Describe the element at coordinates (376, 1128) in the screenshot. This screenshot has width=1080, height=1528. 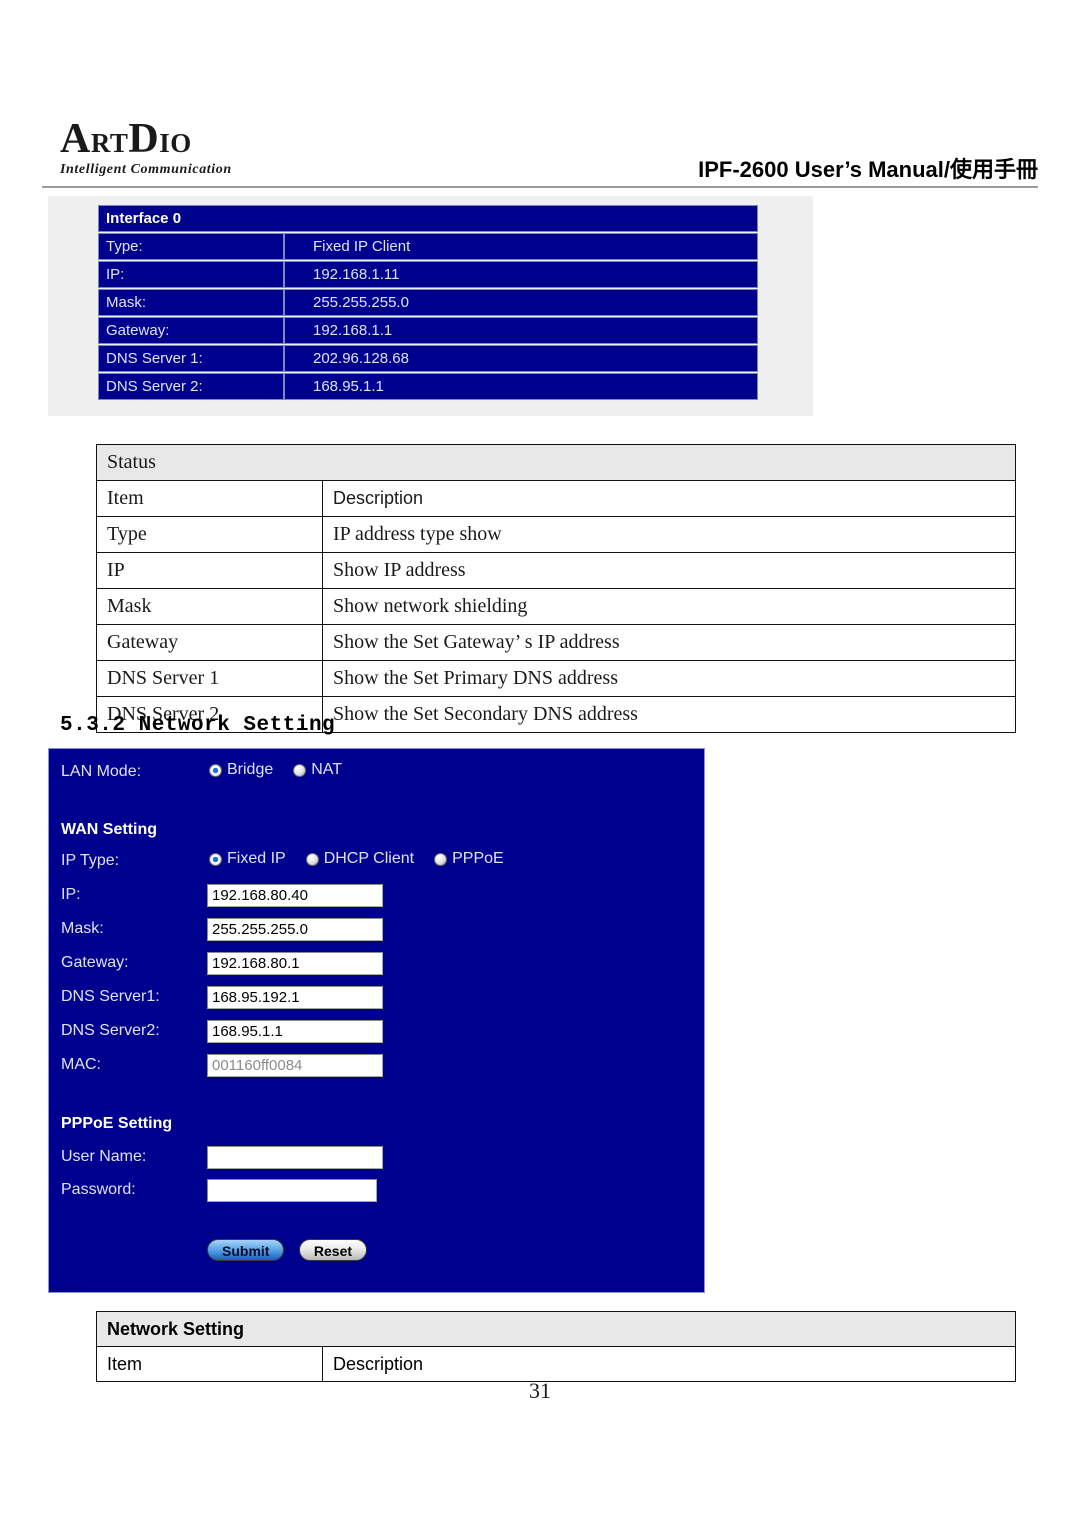
I see `pppoe-section-row: PPPoE Setting` at that location.